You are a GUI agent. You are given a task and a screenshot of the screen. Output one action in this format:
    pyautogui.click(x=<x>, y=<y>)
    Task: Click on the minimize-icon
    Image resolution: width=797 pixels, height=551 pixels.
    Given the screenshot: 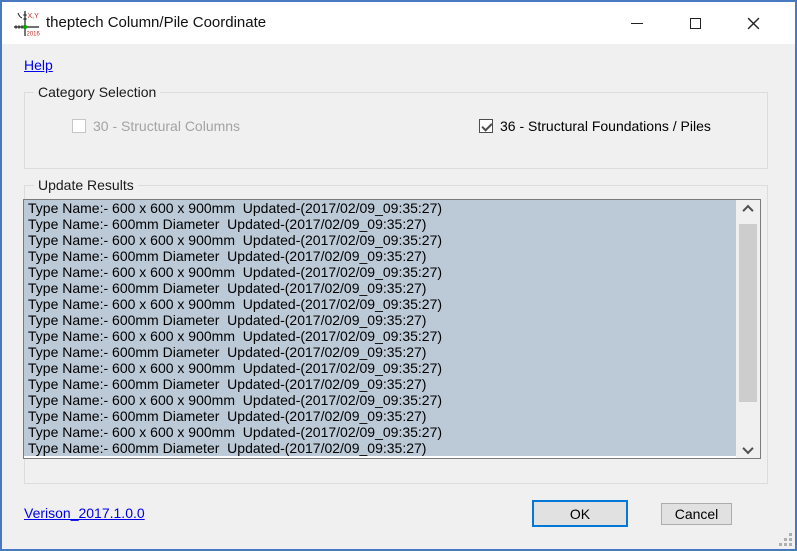 What is the action you would take?
    pyautogui.click(x=637, y=23)
    